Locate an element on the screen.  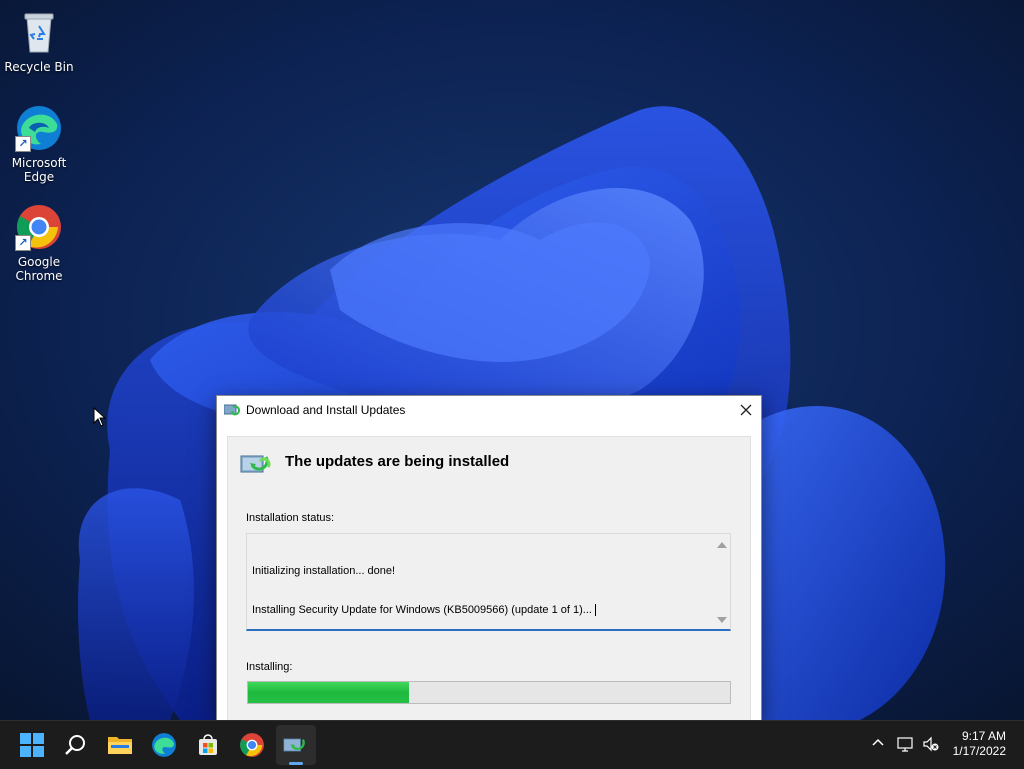
edge-taskbar-button is located at coordinates (164, 745).